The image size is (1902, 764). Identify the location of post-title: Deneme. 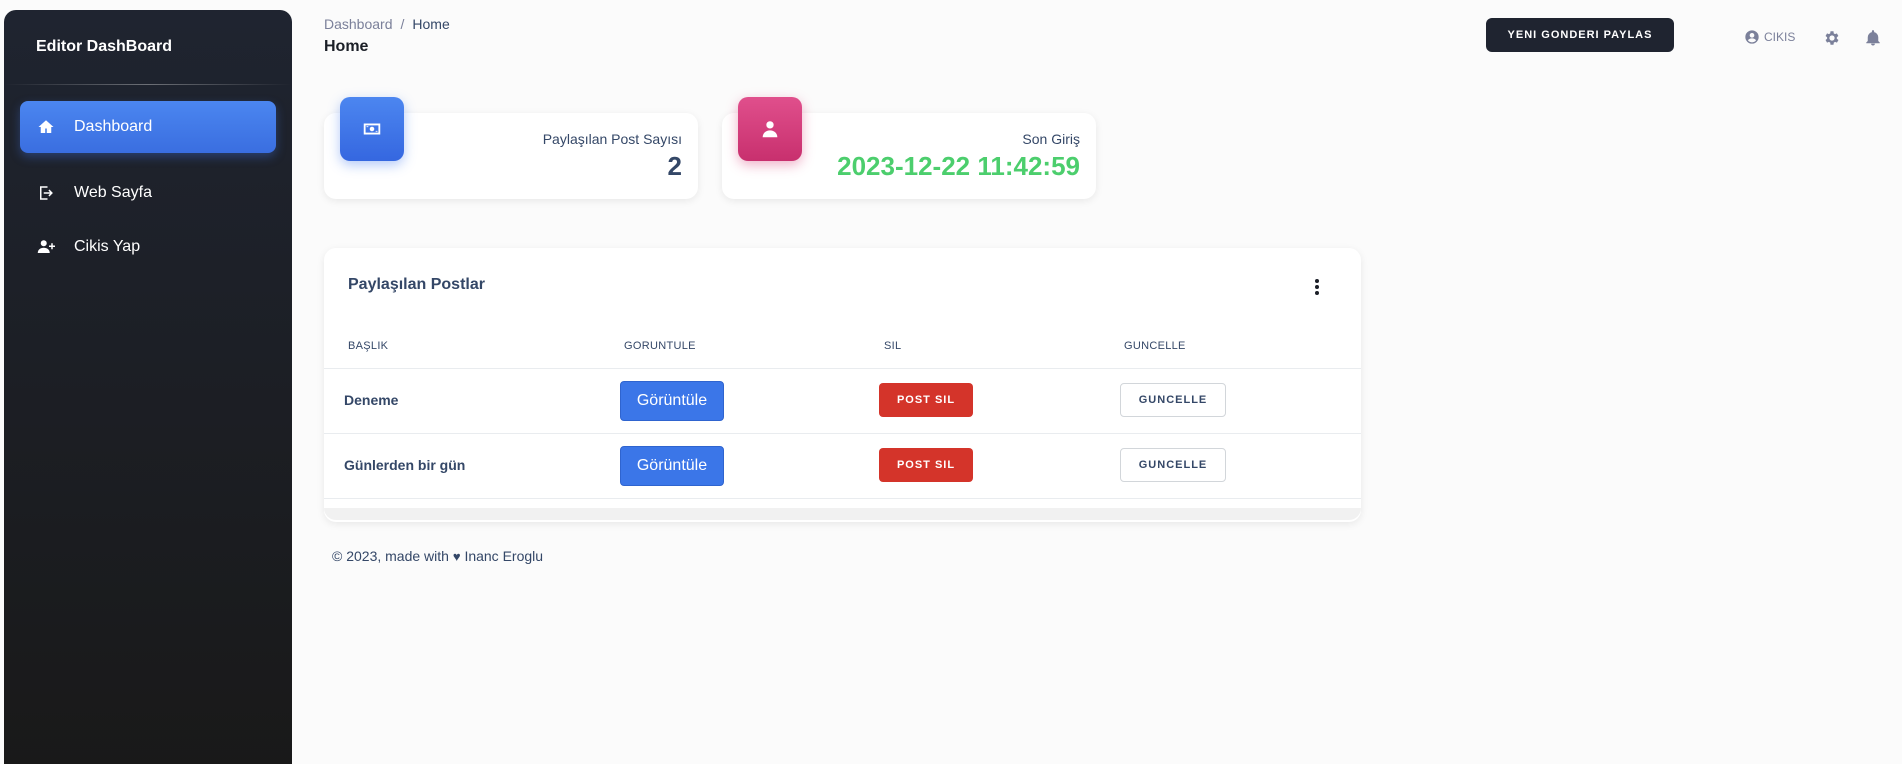
(371, 400).